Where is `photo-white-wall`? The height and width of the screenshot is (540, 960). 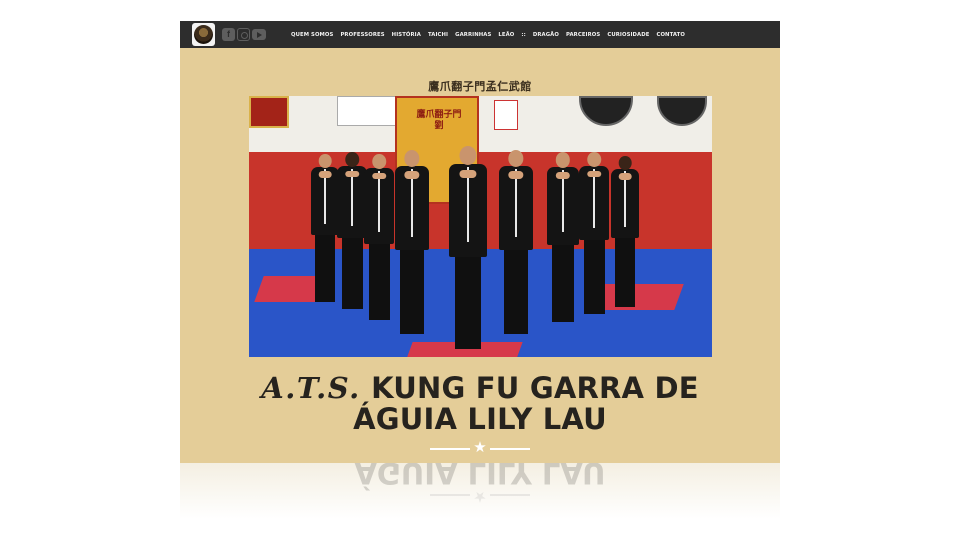
photo-white-wall is located at coordinates (480, 124).